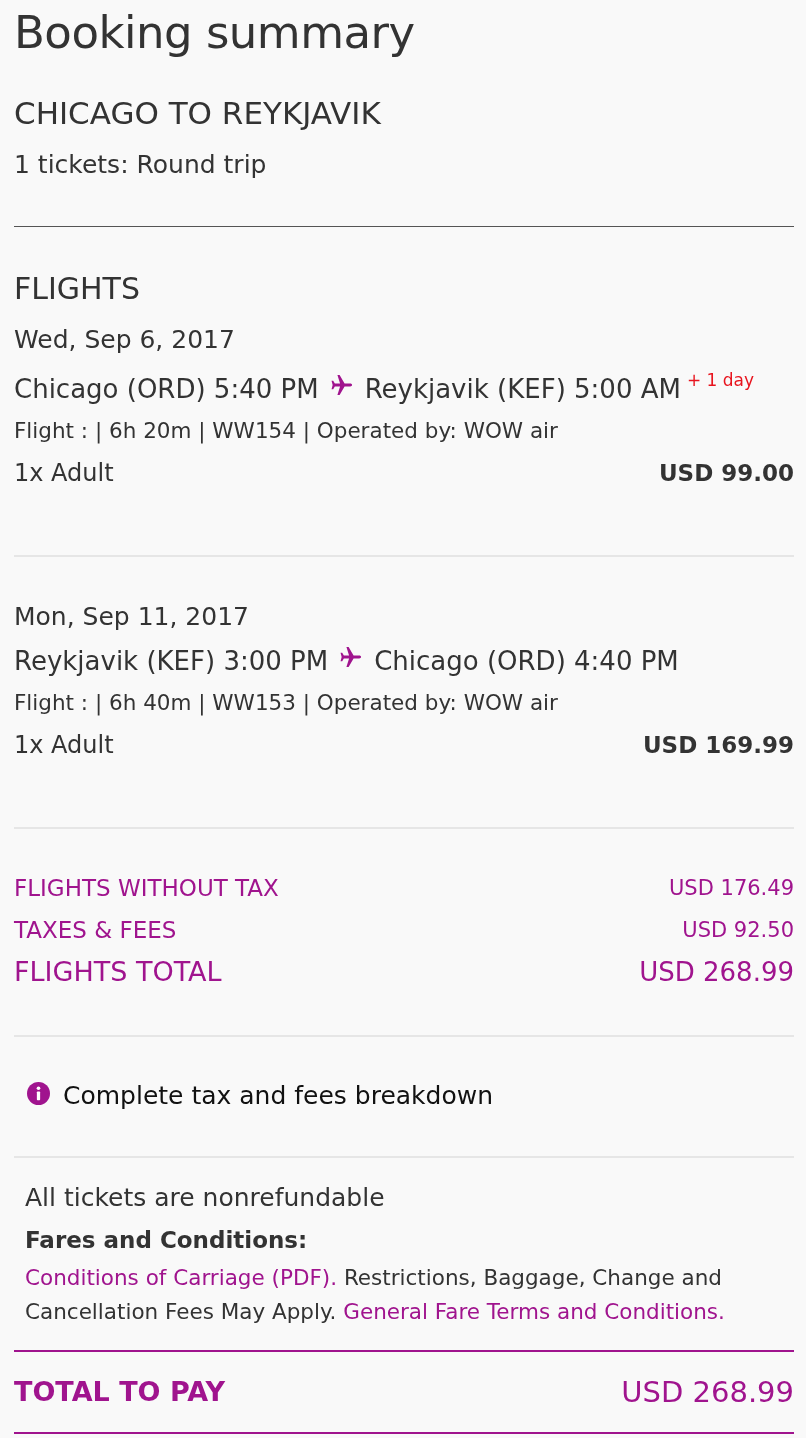 The height and width of the screenshot is (1438, 806). I want to click on total-amount: USD 268.99, so click(716, 972).